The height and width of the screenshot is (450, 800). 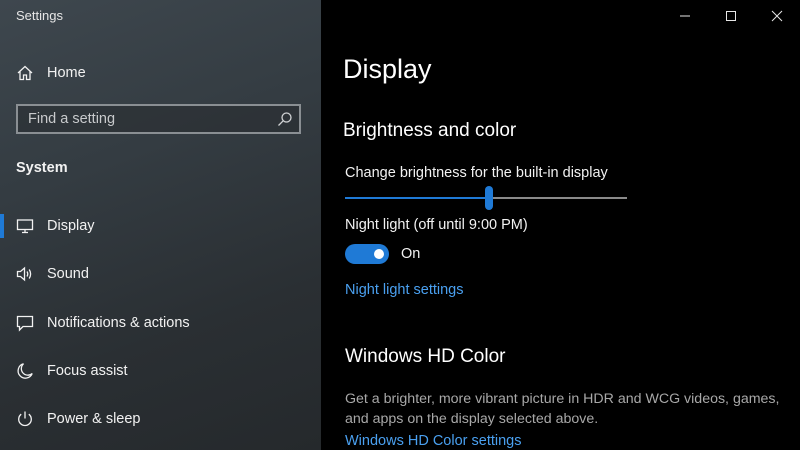 I want to click on close-button, so click(x=777, y=16).